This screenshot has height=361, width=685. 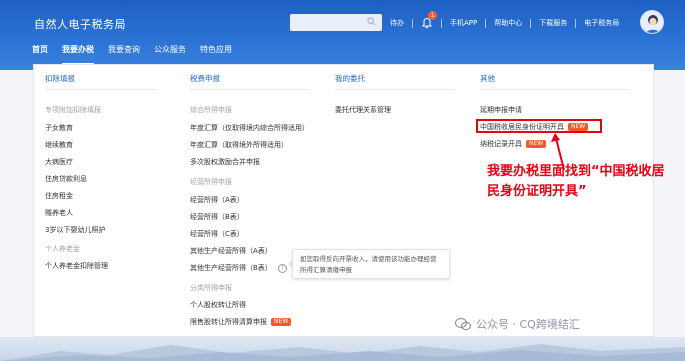 I want to click on user-avatar-icon, so click(x=653, y=24).